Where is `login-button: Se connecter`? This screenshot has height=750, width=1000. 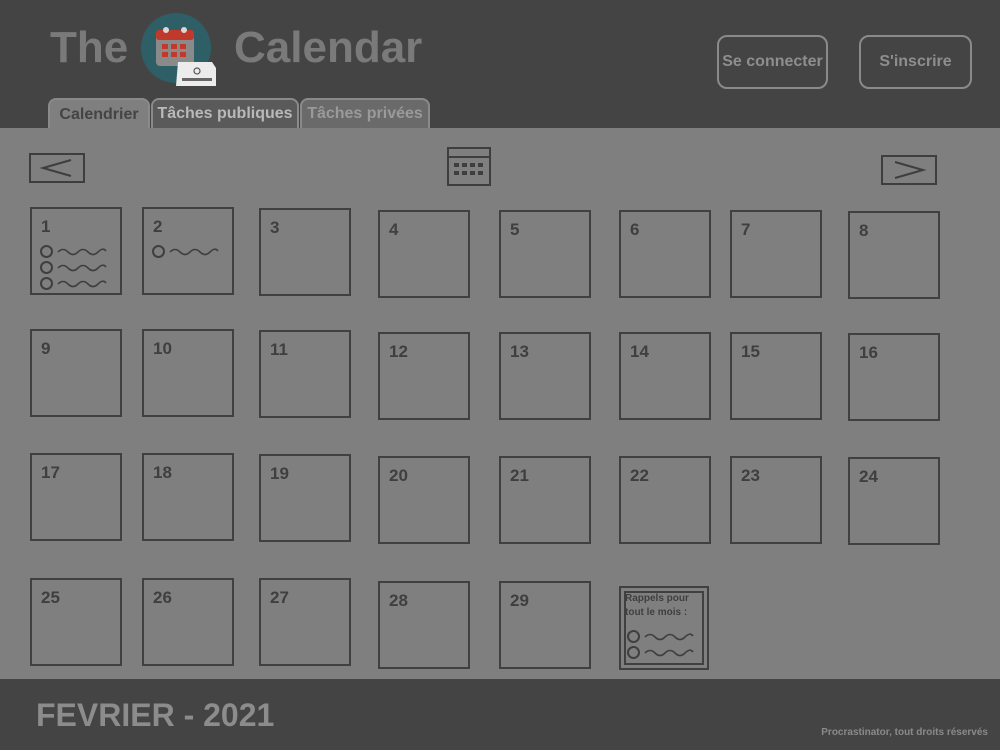 login-button: Se connecter is located at coordinates (772, 62).